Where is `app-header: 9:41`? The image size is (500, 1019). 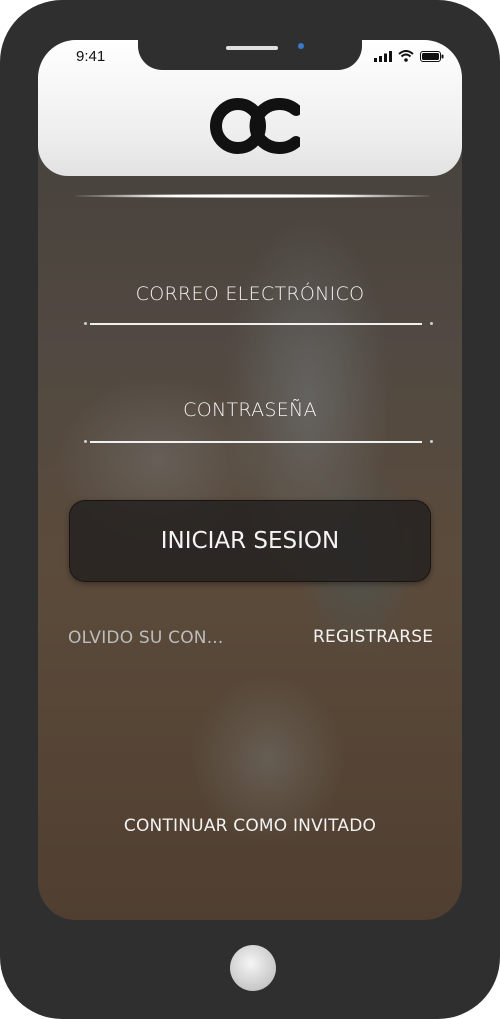 app-header: 9:41 is located at coordinates (250, 108).